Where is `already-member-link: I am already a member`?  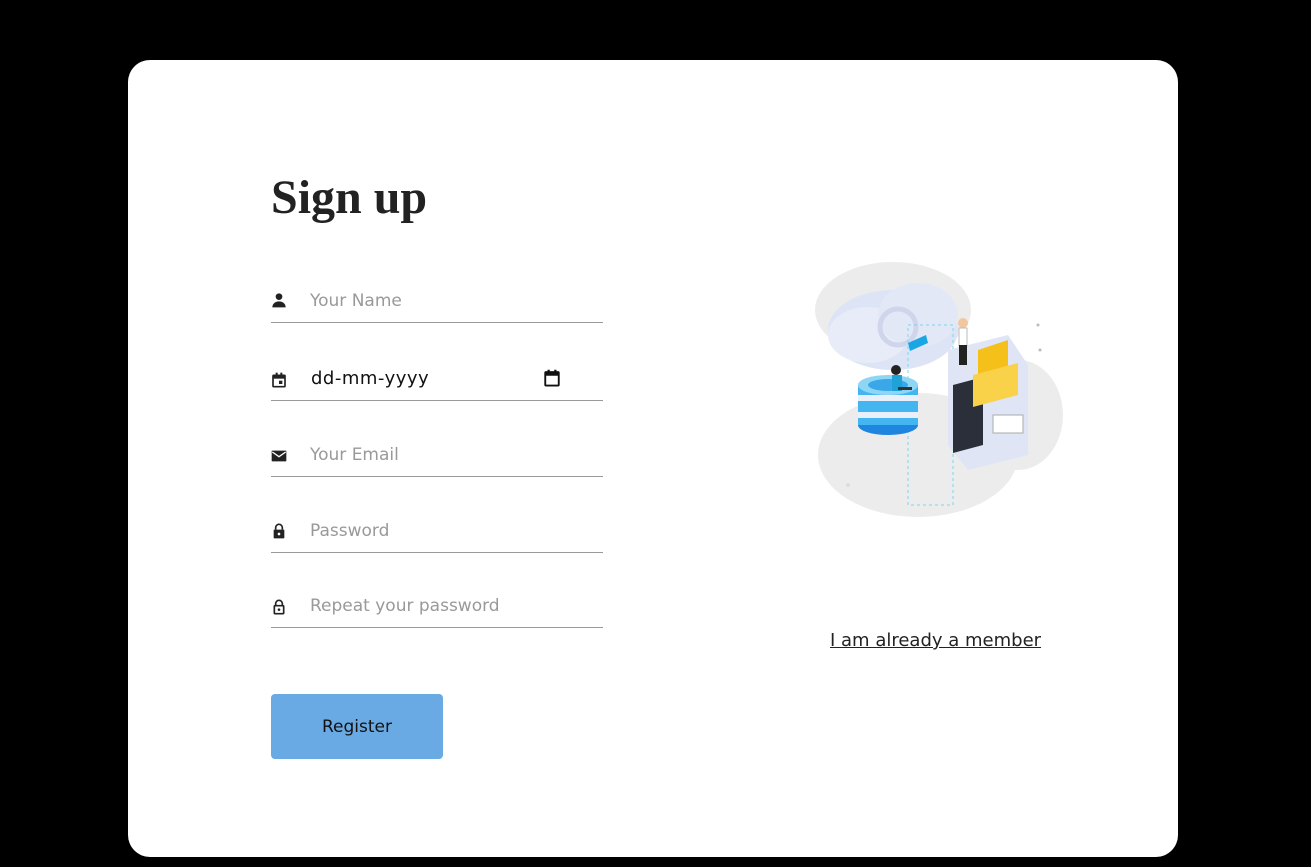
already-member-link: I am already a member is located at coordinates (935, 640).